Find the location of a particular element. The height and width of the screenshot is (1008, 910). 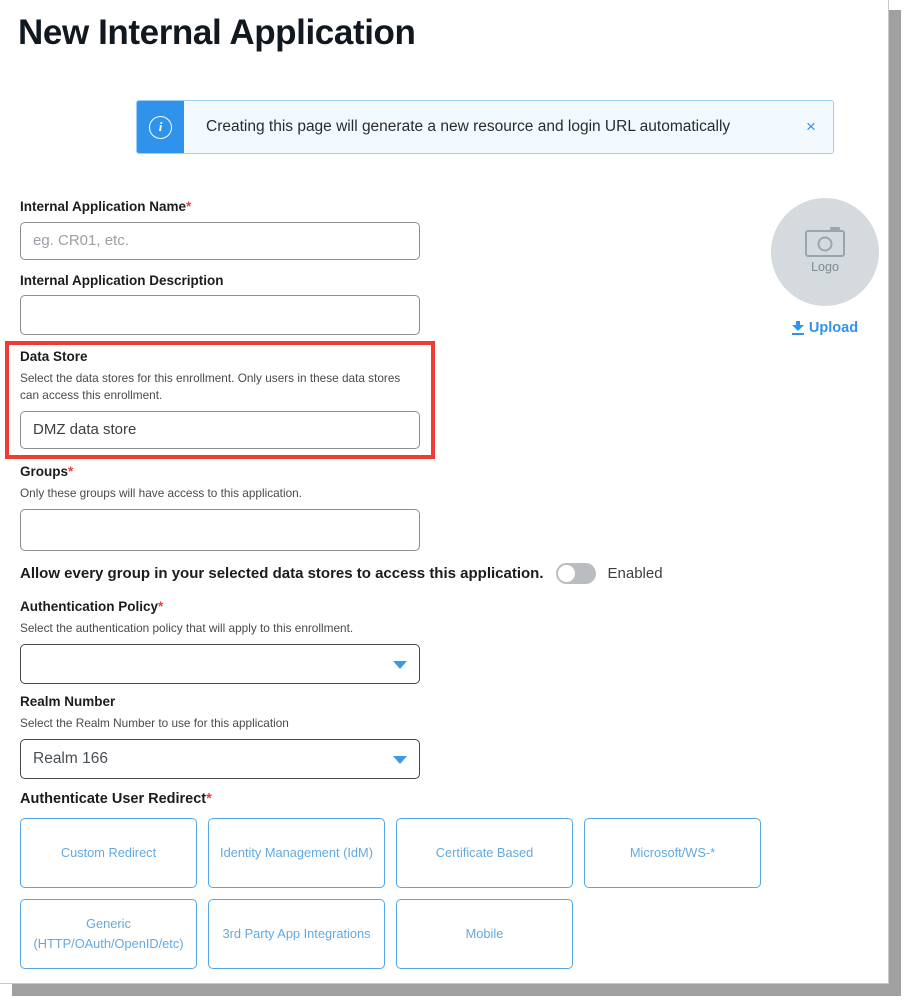

upload-button: Upload is located at coordinates (825, 328).